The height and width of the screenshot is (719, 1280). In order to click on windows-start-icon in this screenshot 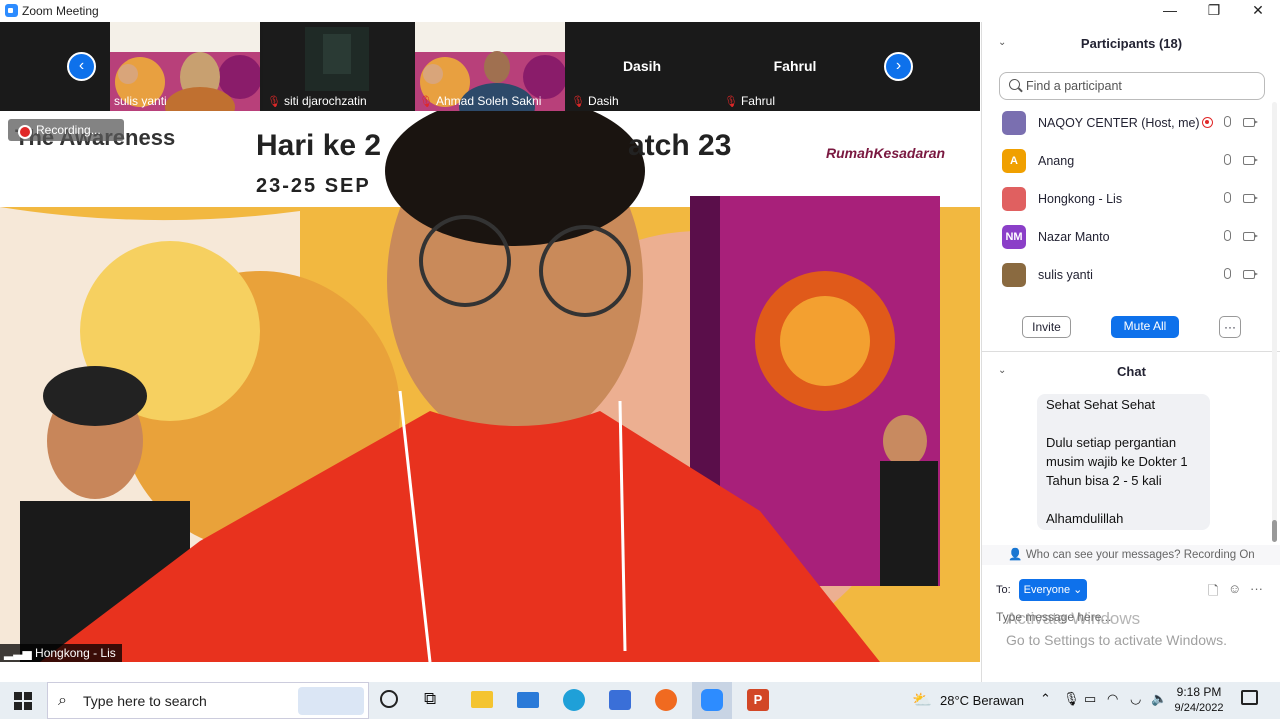, I will do `click(23, 701)`.